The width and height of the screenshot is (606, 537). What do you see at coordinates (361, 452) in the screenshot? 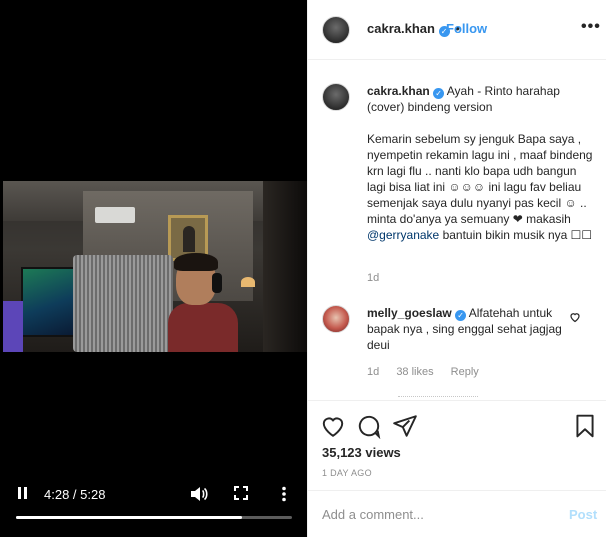
I see `view-count: 35,123 views` at bounding box center [361, 452].